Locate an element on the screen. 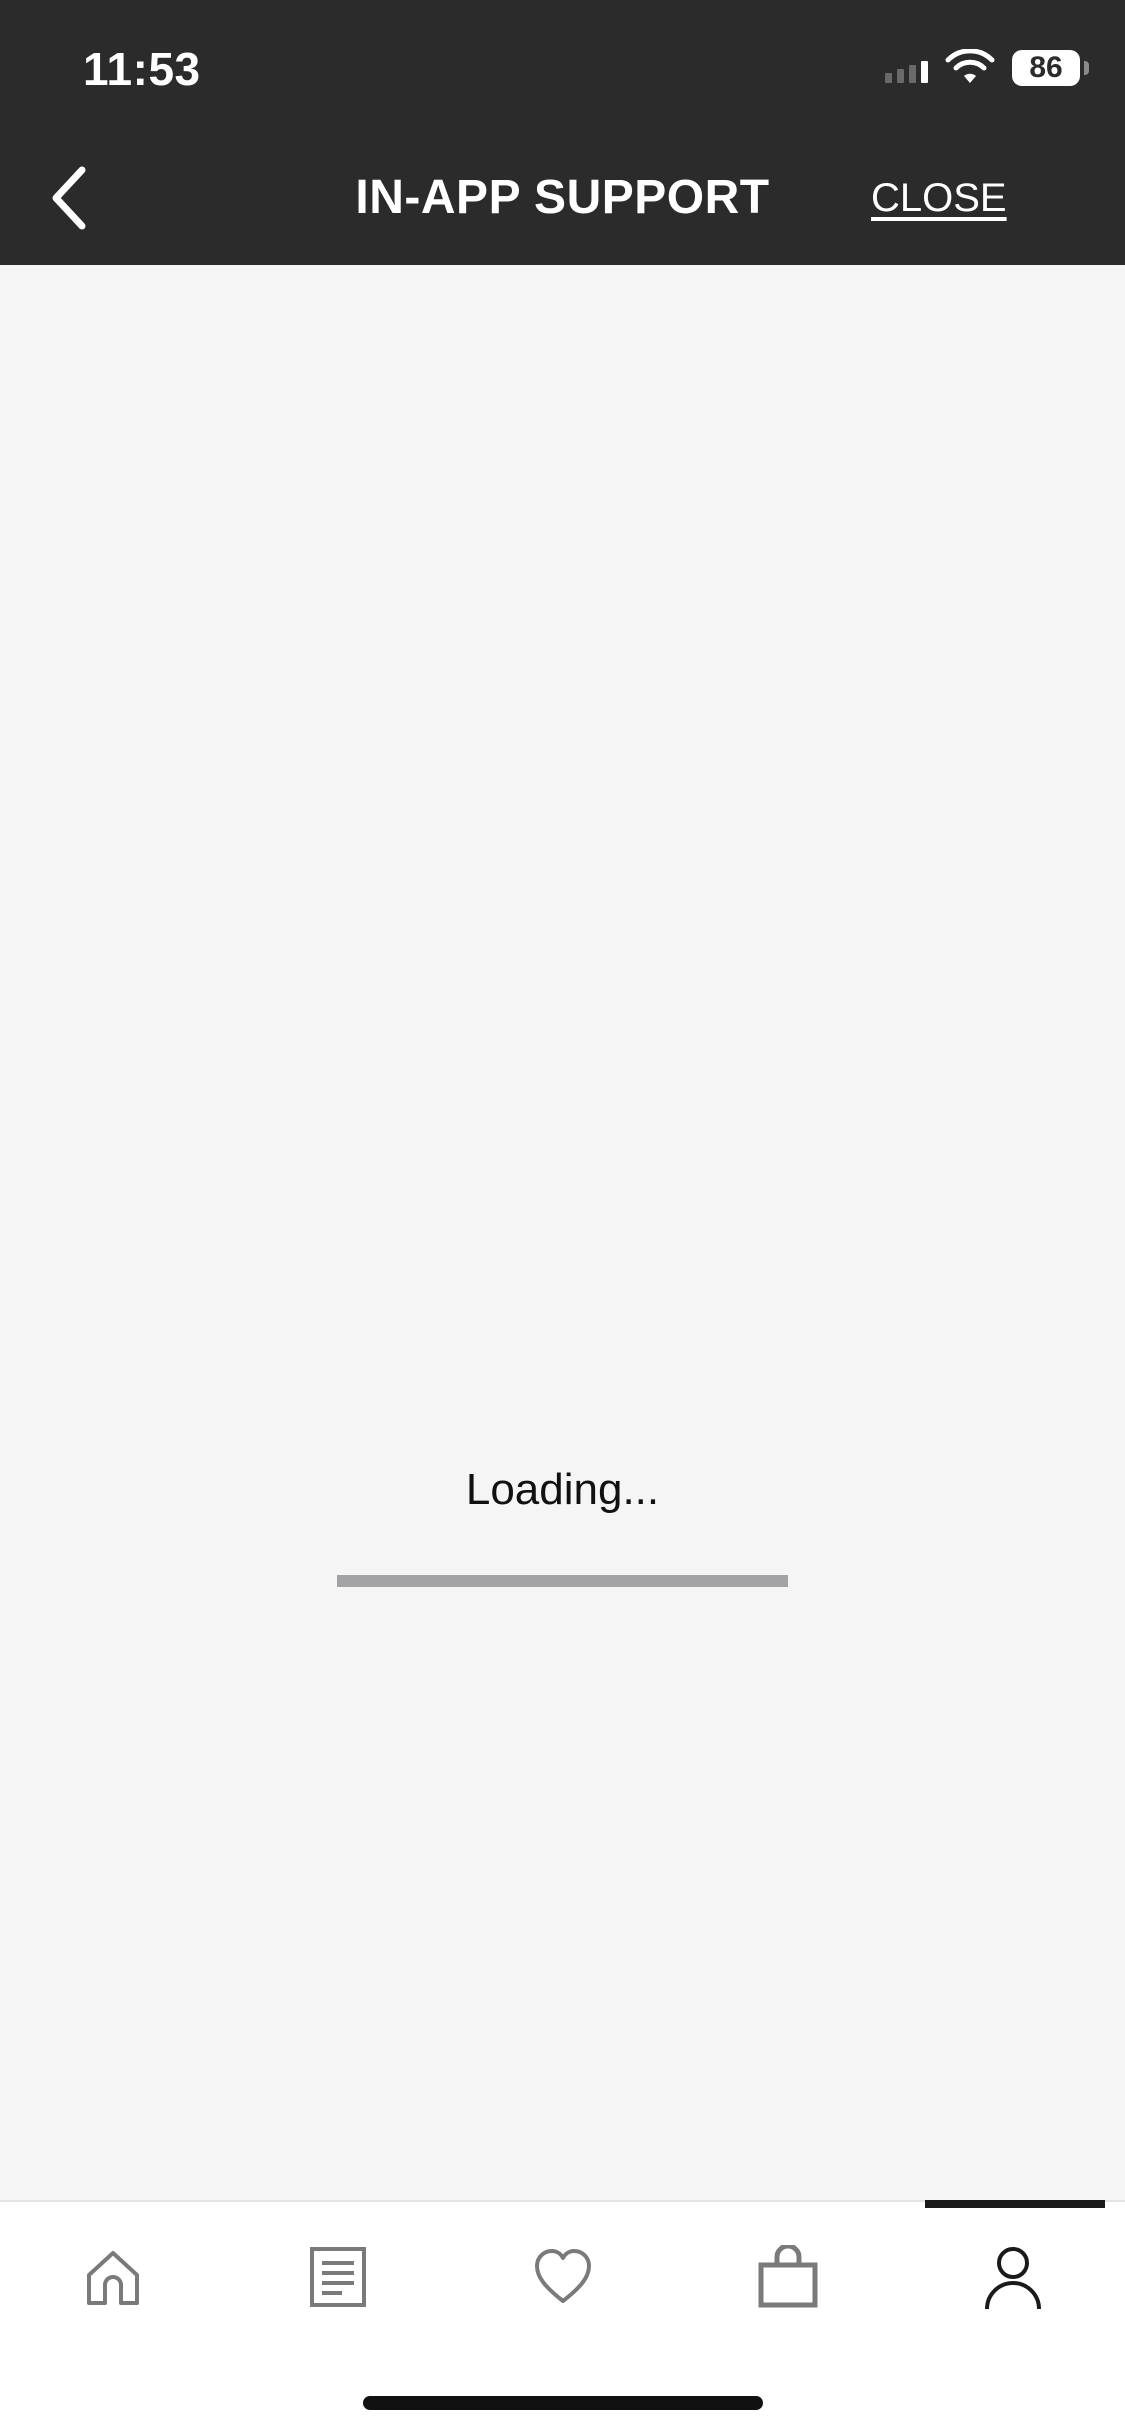  home-indicator is located at coordinates (563, 2403).